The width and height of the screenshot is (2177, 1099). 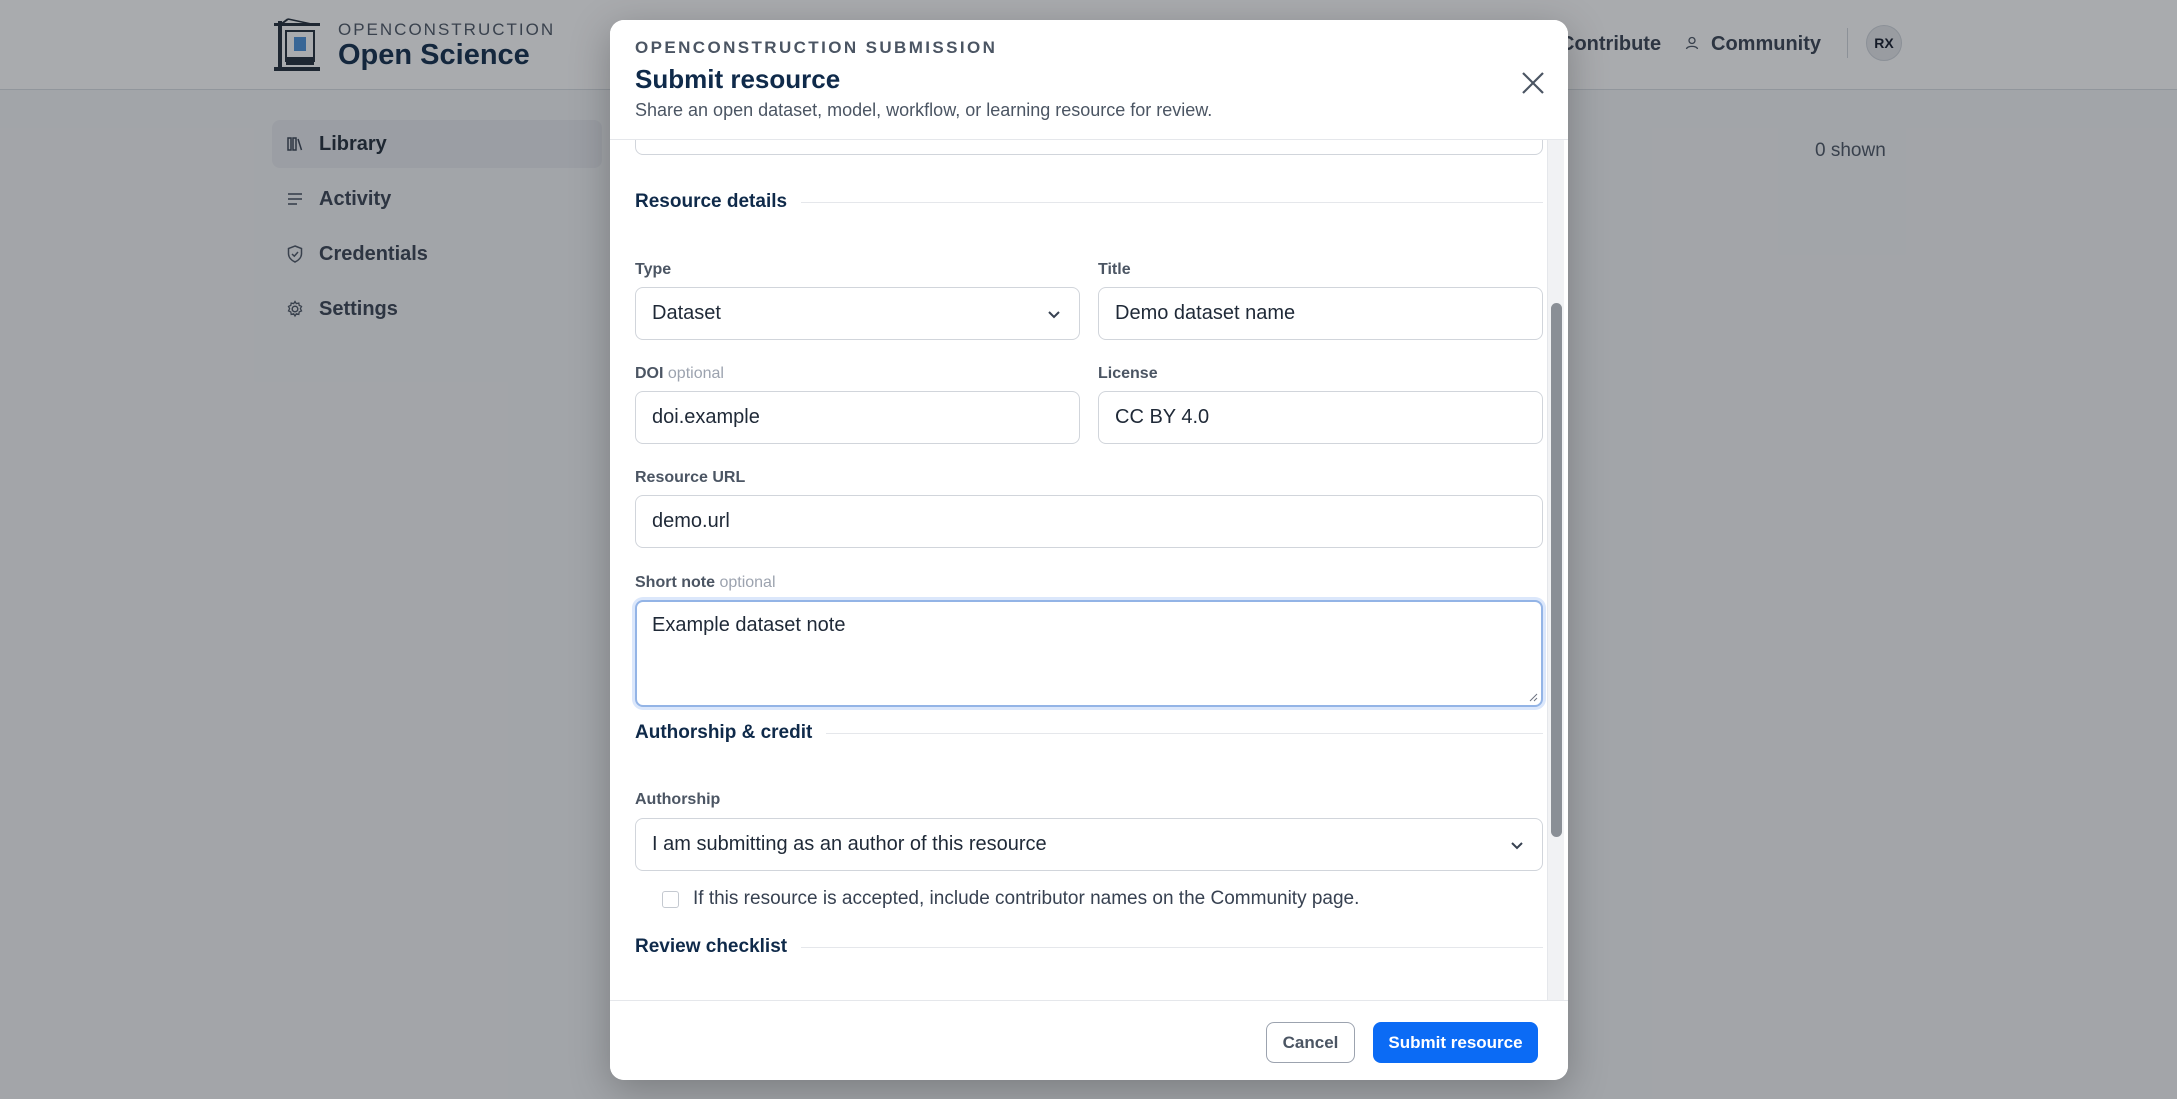 I want to click on note-optional-hint: optional, so click(x=747, y=582).